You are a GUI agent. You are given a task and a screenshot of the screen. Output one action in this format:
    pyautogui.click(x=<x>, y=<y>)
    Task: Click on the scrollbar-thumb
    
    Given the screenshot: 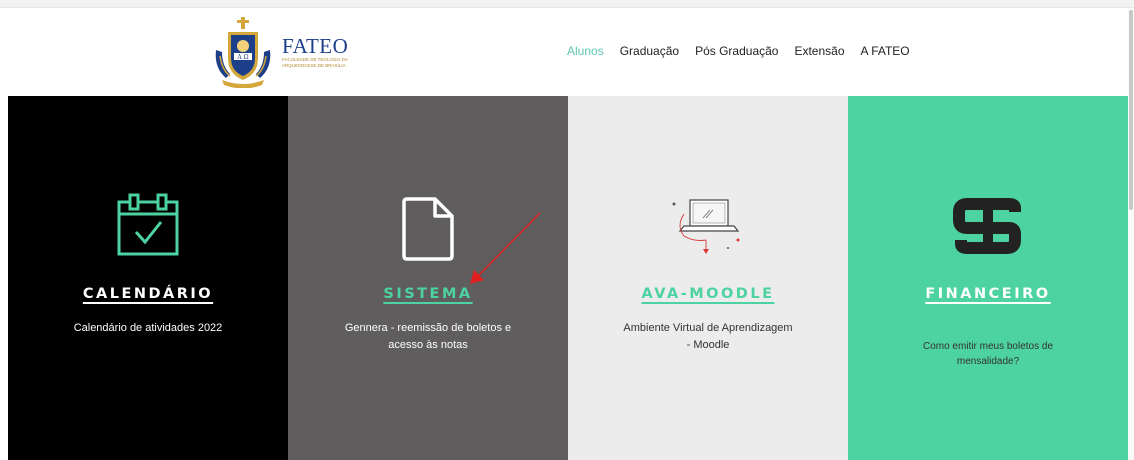 What is the action you would take?
    pyautogui.click(x=1131, y=110)
    